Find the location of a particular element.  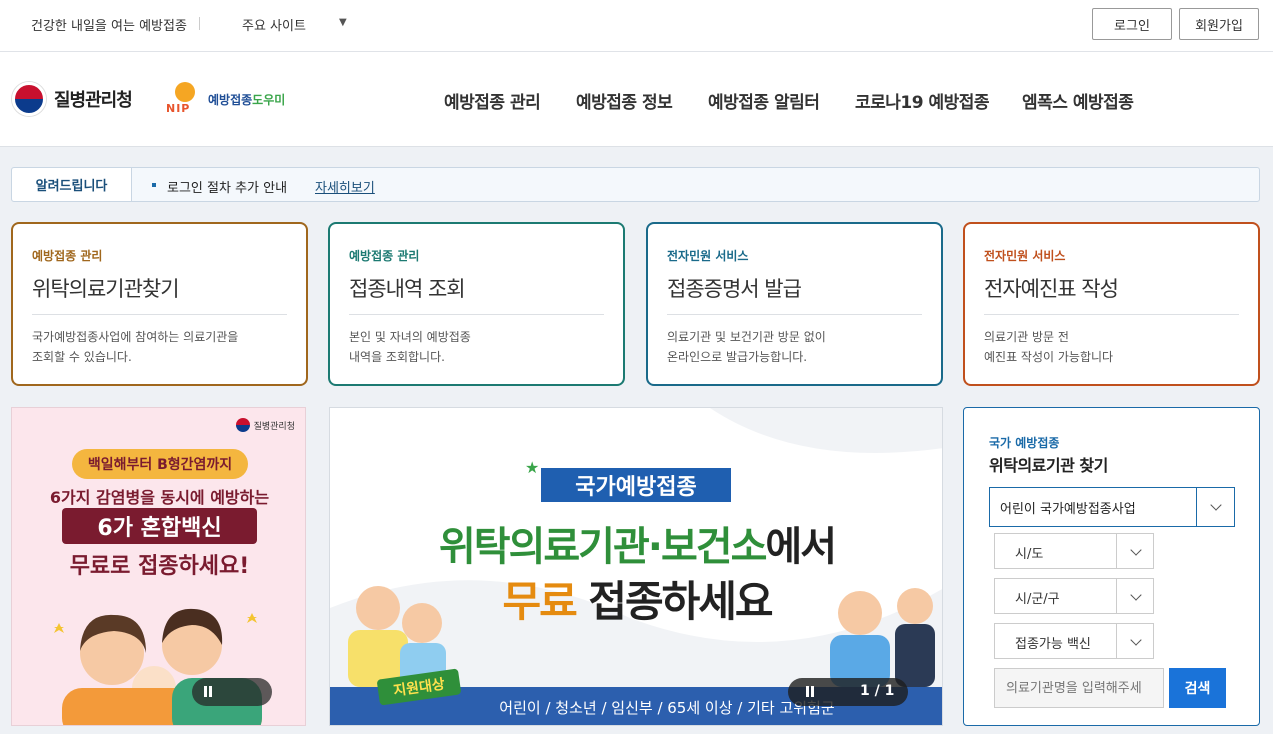

card-title: 접종내역 조회 is located at coordinates (407, 289).